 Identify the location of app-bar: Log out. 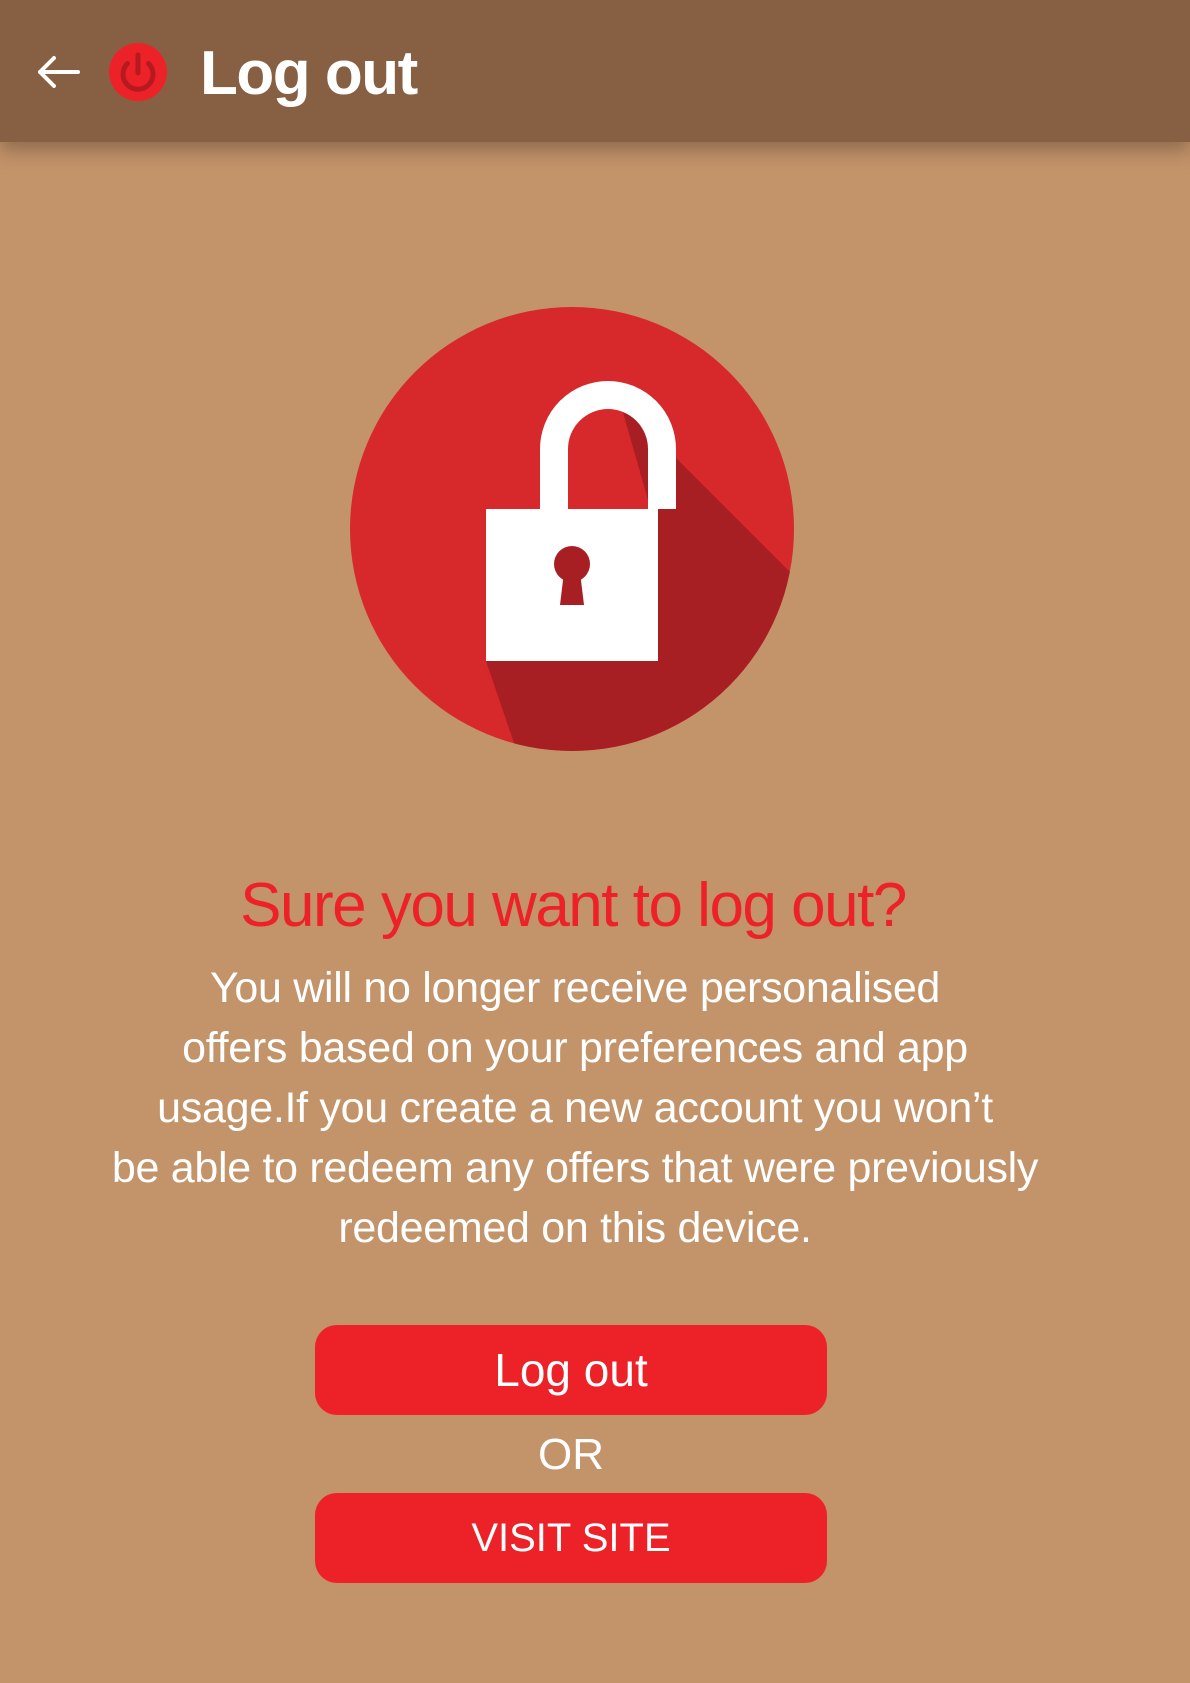
(595, 71).